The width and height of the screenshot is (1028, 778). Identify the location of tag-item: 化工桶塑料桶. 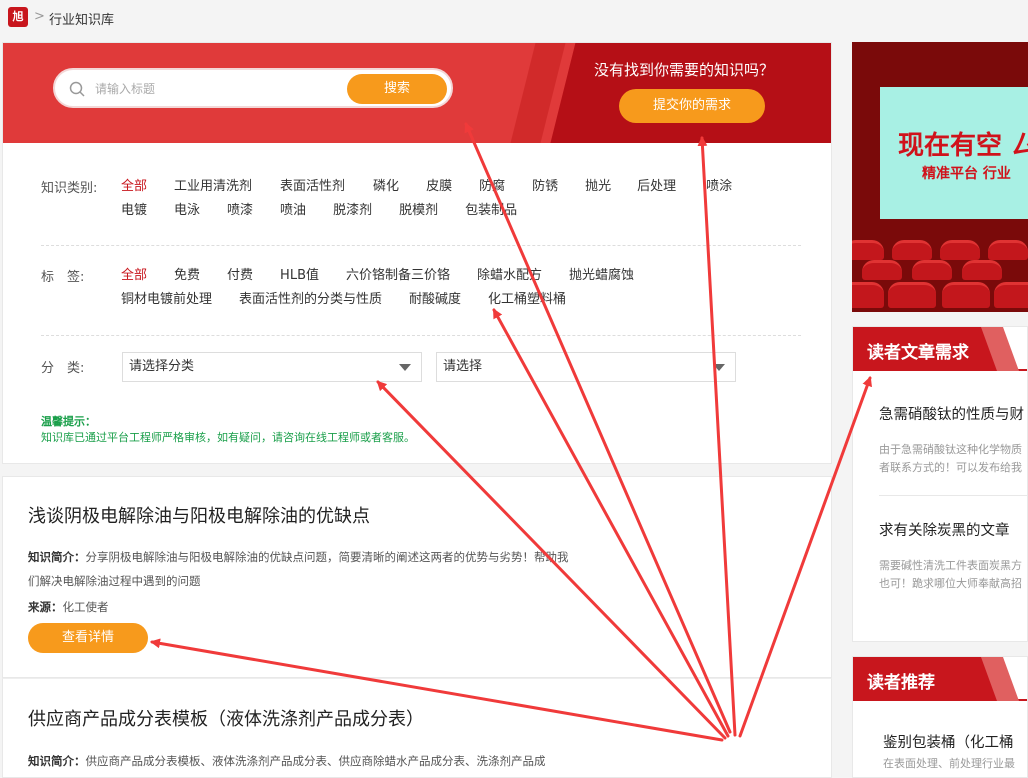
(527, 300).